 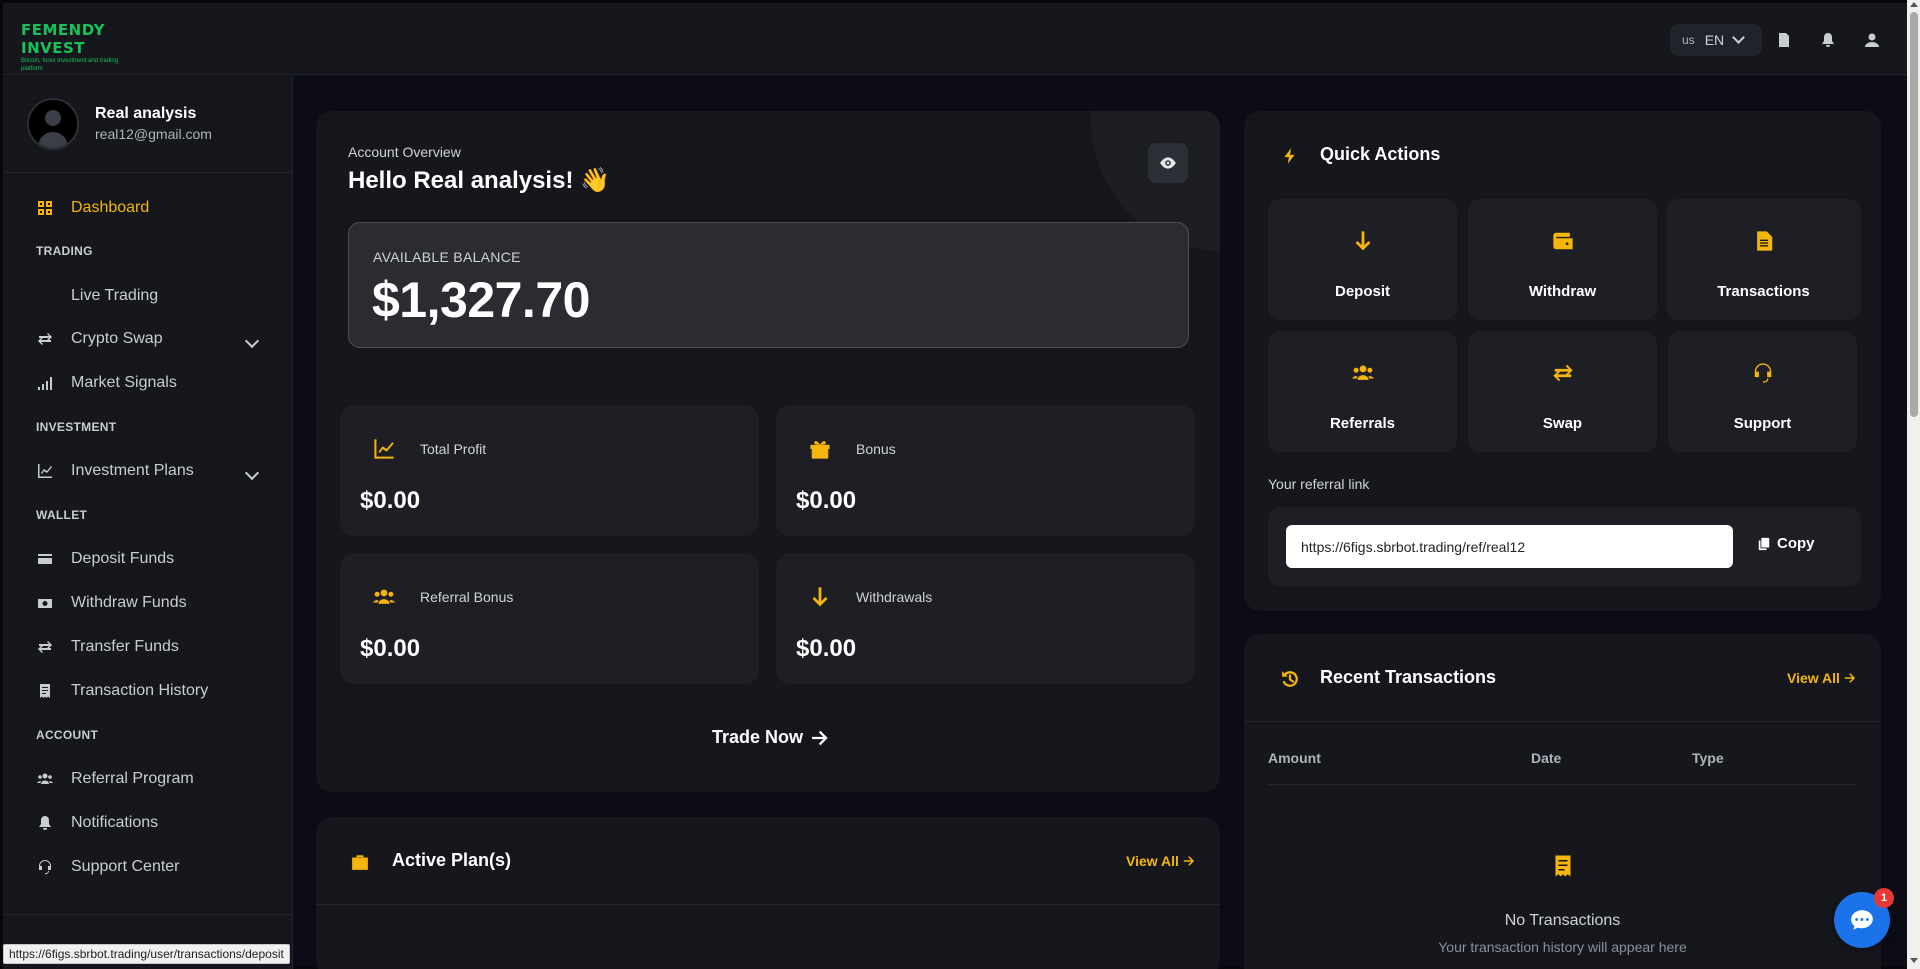 I want to click on stat-label: Referral Bonus, so click(x=467, y=597).